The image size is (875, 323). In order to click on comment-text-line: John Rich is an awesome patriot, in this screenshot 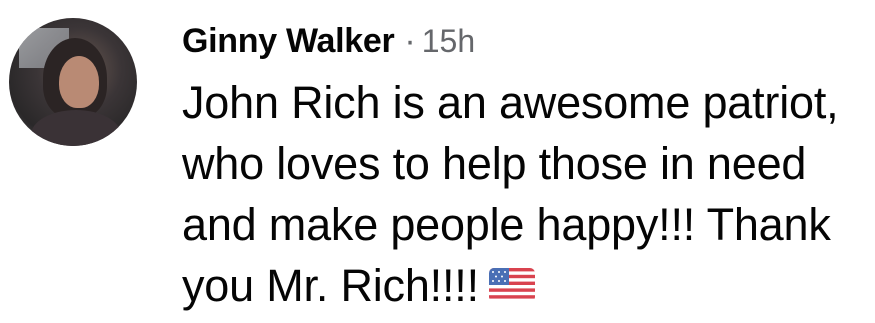, I will do `click(510, 102)`.